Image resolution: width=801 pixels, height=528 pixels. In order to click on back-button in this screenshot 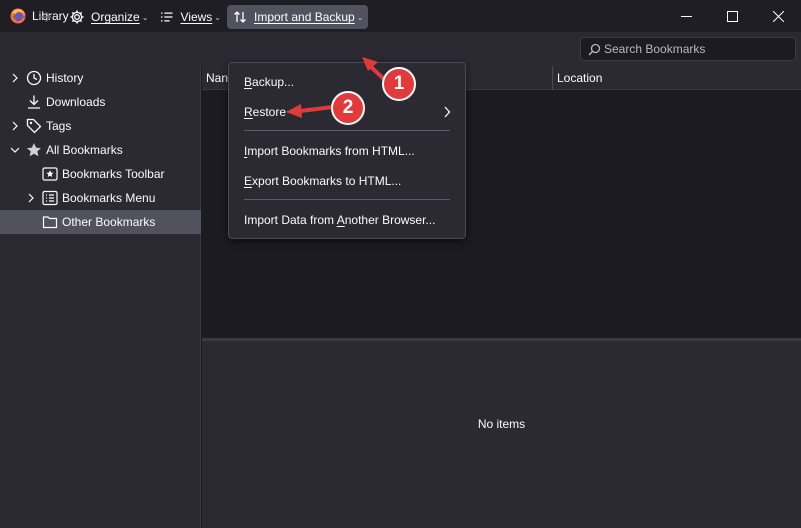, I will do `click(19, 17)`.